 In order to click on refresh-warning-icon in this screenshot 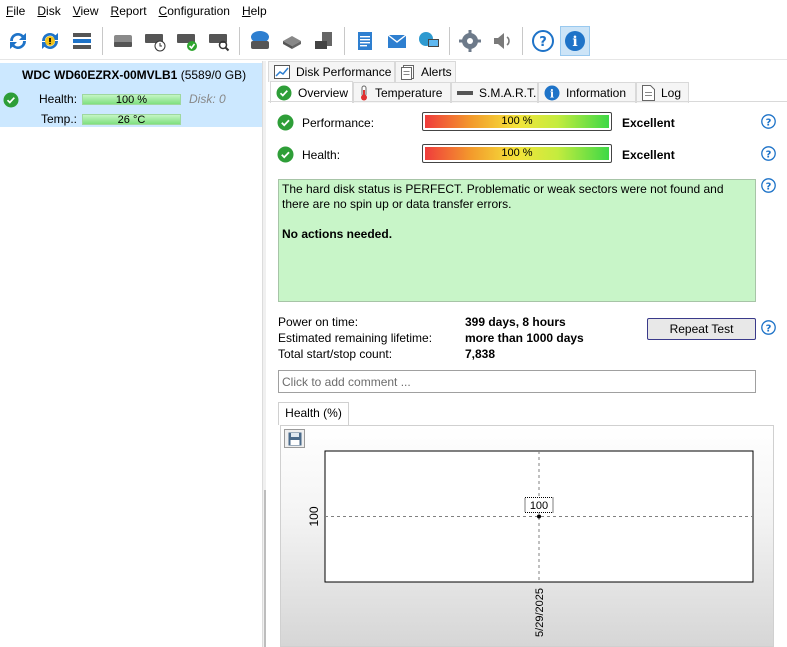, I will do `click(50, 40)`.